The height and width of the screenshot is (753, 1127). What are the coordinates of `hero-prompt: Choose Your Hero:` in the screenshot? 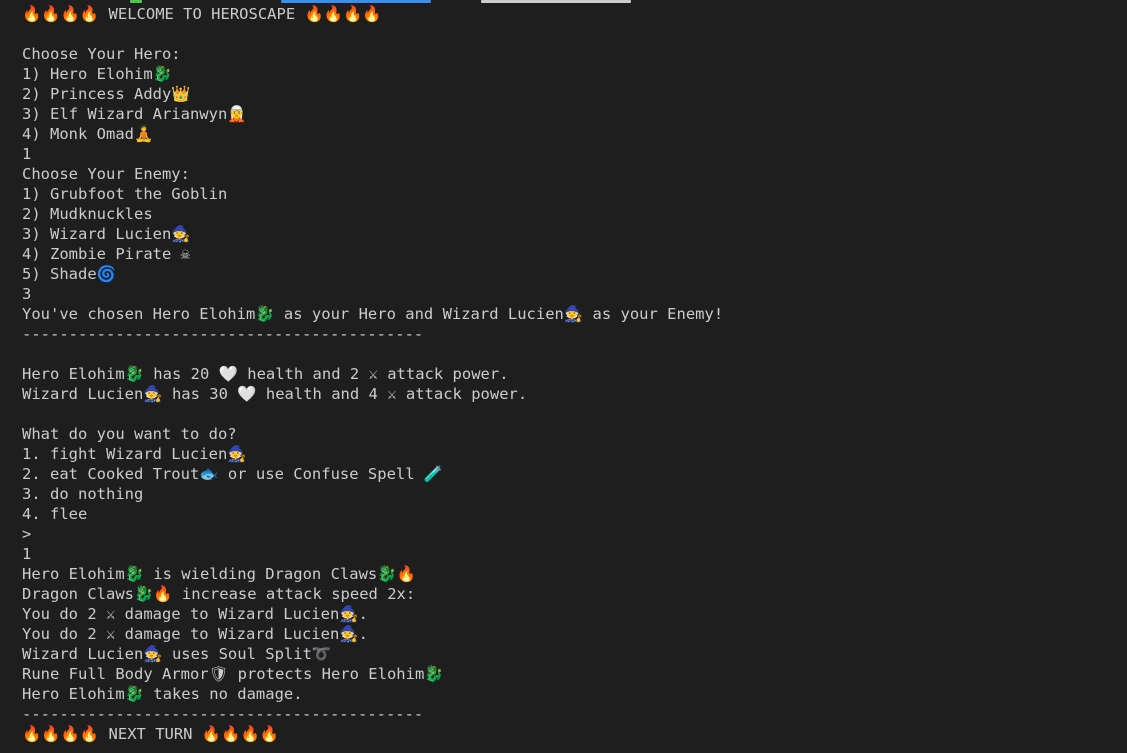 It's located at (101, 54).